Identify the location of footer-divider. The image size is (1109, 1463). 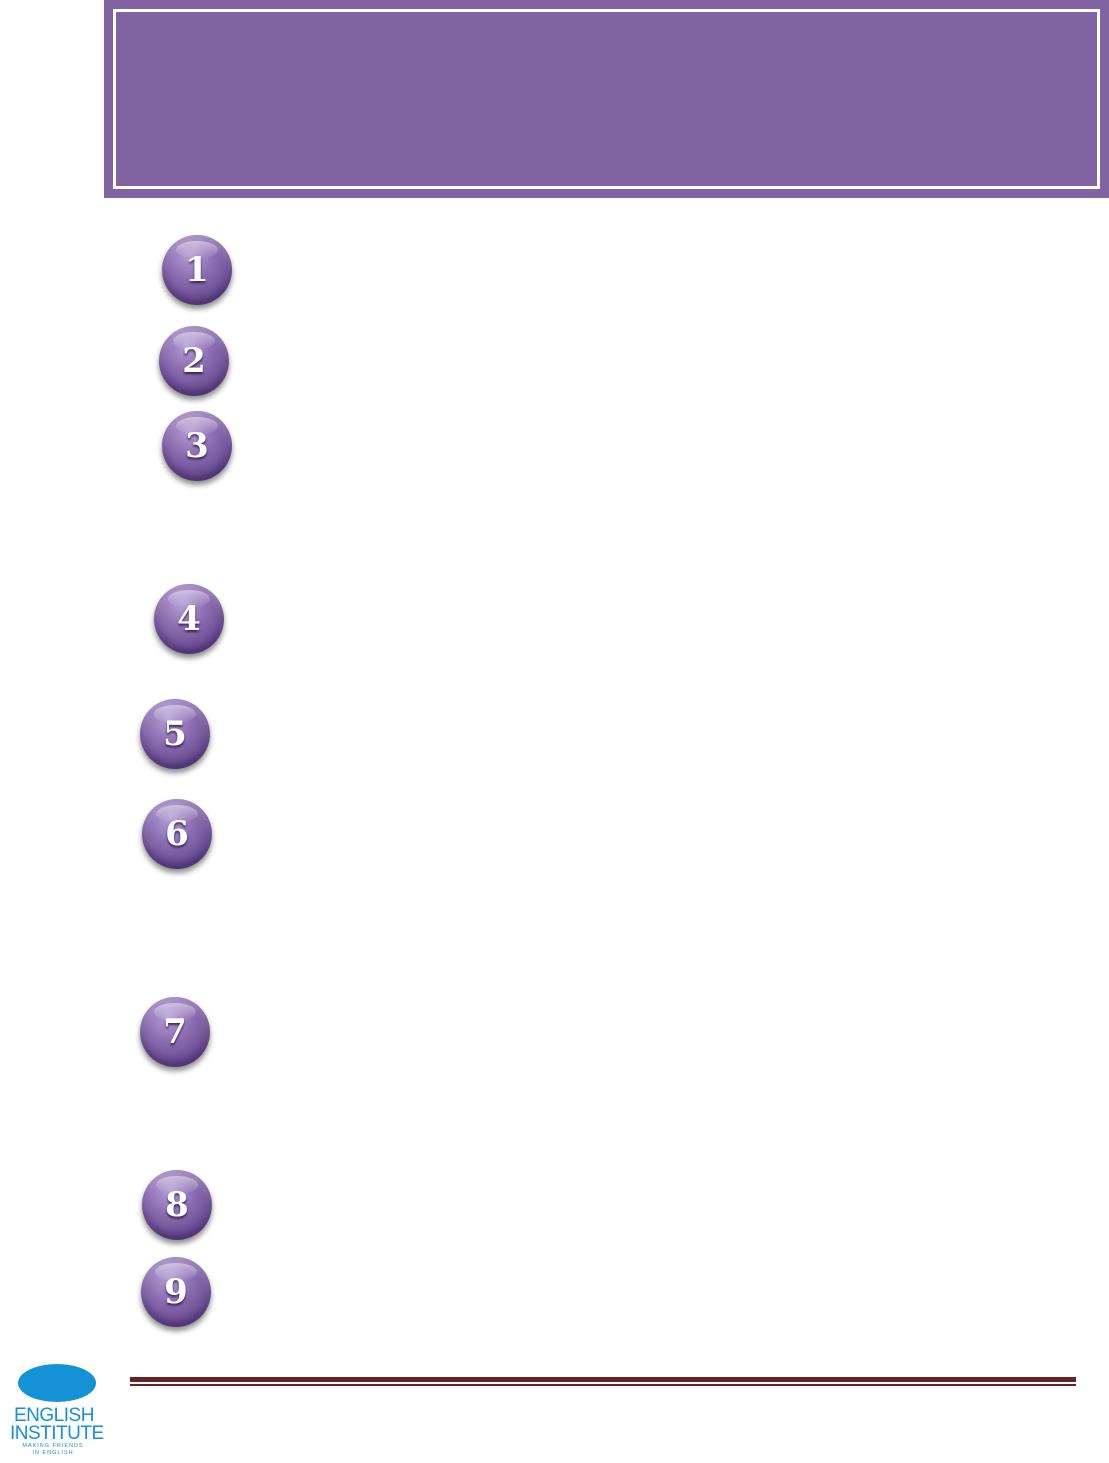
(603, 1381).